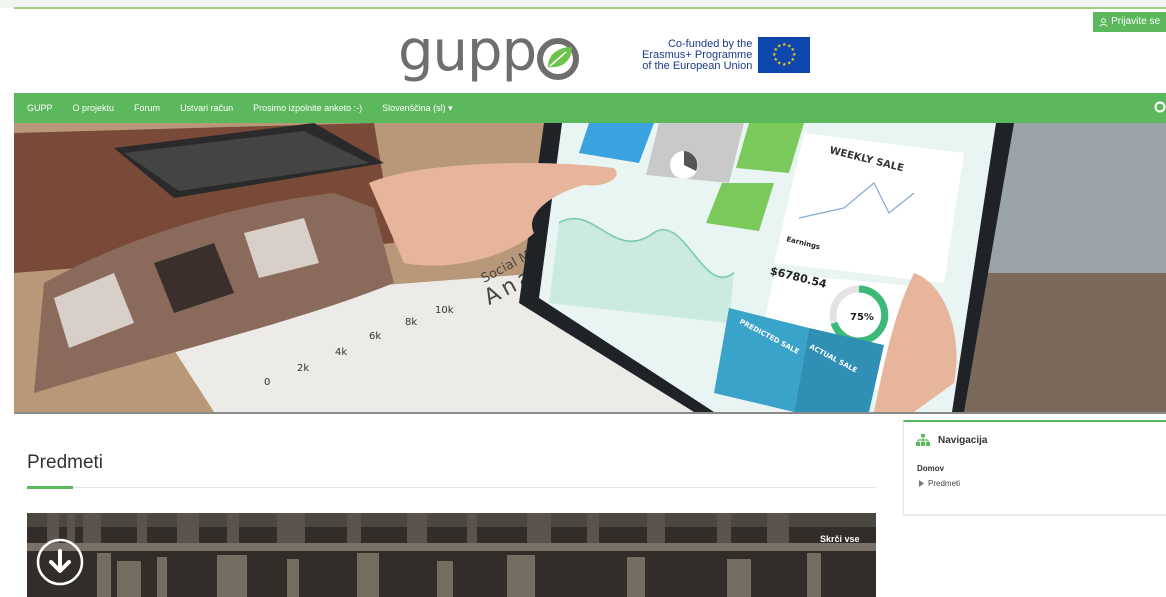 The width and height of the screenshot is (1166, 597). Describe the element at coordinates (710, 43) in the screenshot. I see `erasmus-line-1: Co-funded by the` at that location.